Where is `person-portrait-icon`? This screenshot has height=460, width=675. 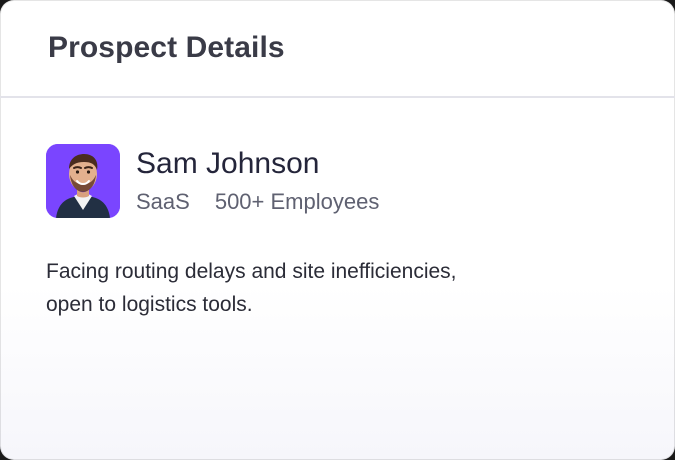
person-portrait-icon is located at coordinates (83, 181).